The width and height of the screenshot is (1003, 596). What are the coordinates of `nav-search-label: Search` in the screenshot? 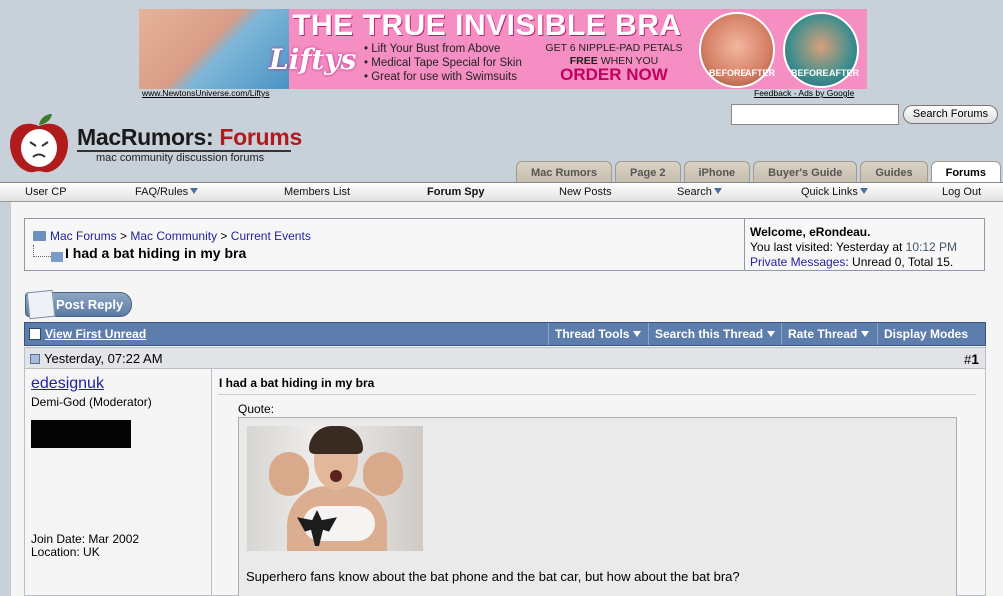 It's located at (694, 192).